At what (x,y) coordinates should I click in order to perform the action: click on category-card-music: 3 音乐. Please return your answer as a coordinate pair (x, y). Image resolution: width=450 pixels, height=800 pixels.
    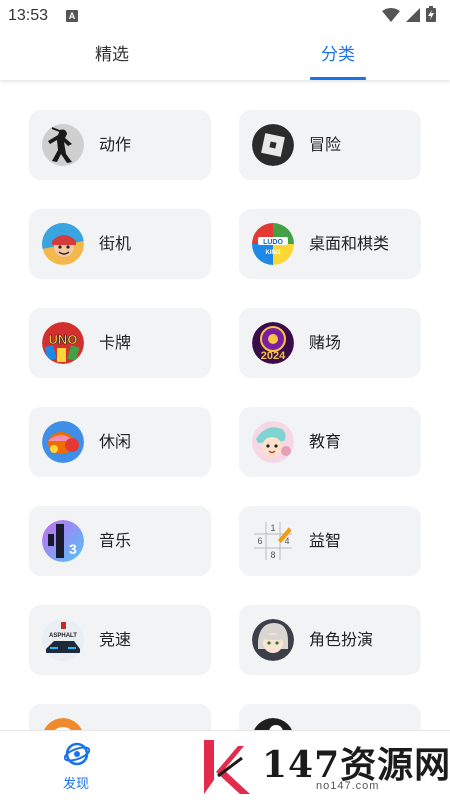
    Looking at the image, I should click on (120, 541).